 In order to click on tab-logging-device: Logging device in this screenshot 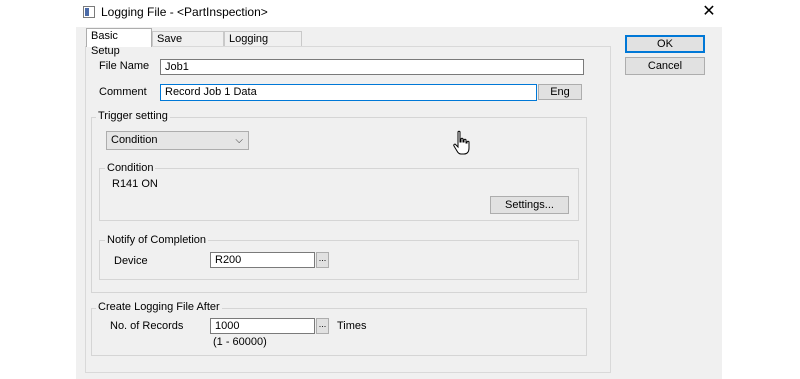, I will do `click(263, 45)`.